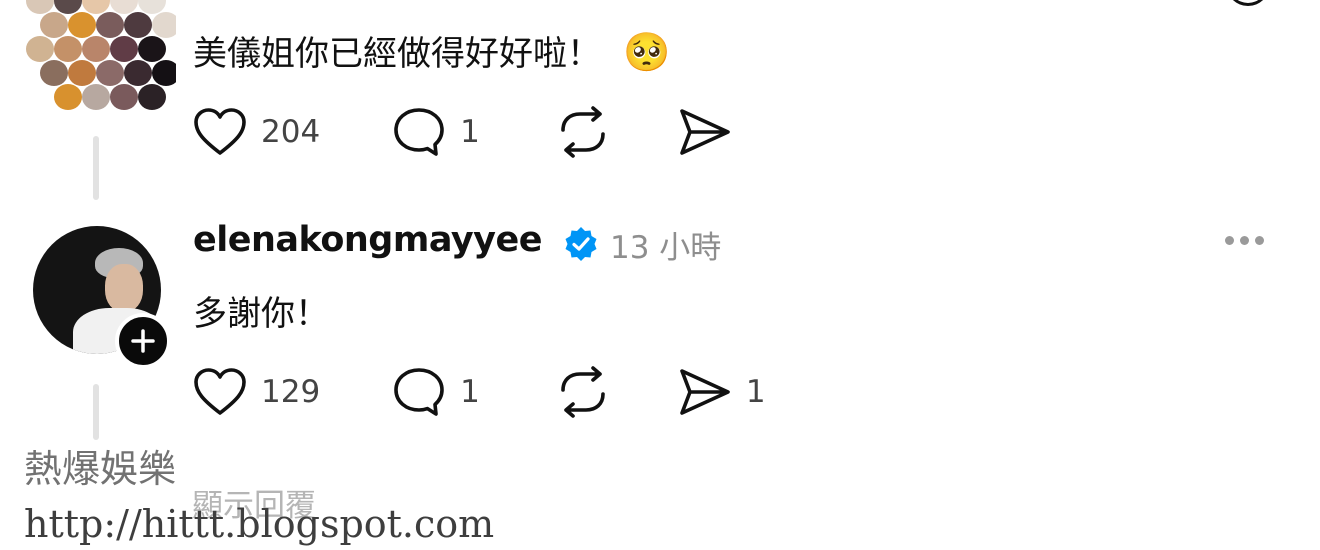 The image size is (1320, 550). I want to click on timestamp: 13 小時, so click(666, 248).